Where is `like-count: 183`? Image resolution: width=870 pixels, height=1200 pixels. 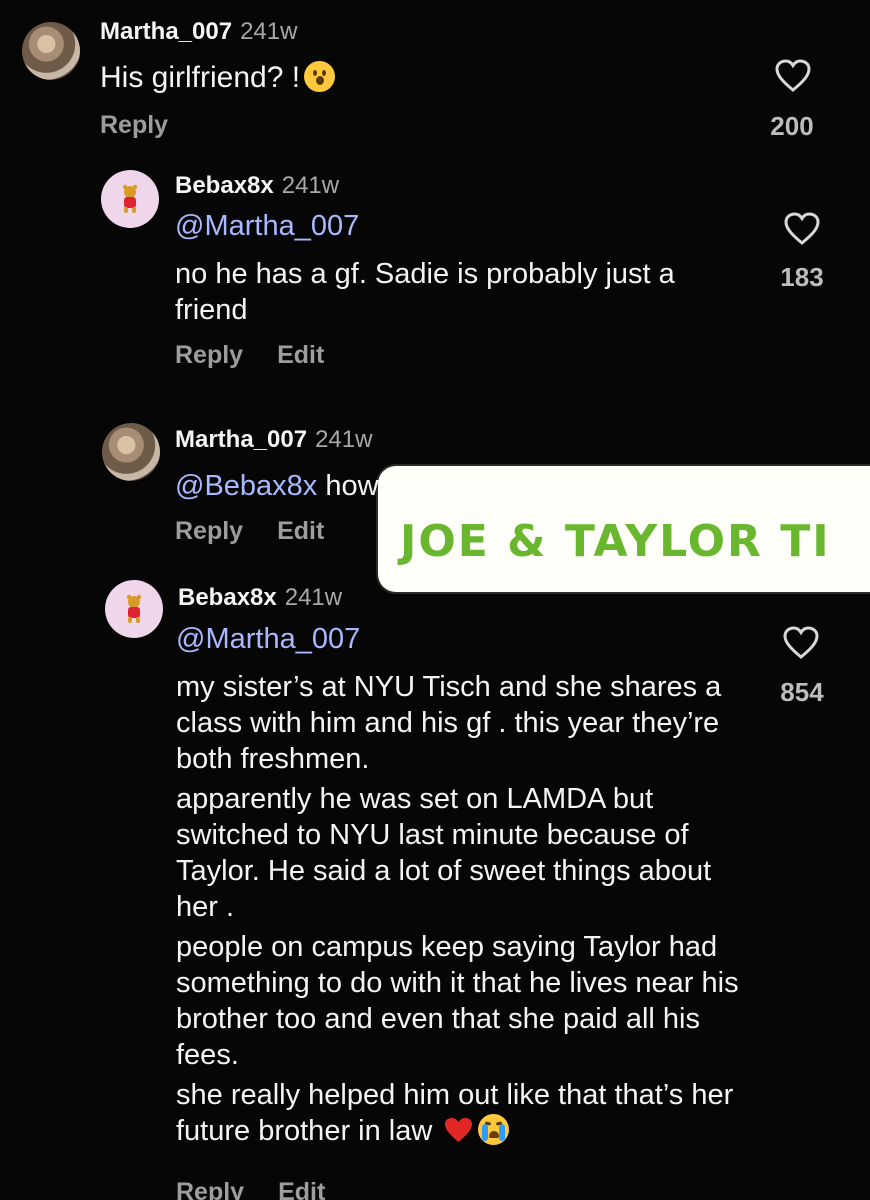 like-count: 183 is located at coordinates (802, 277).